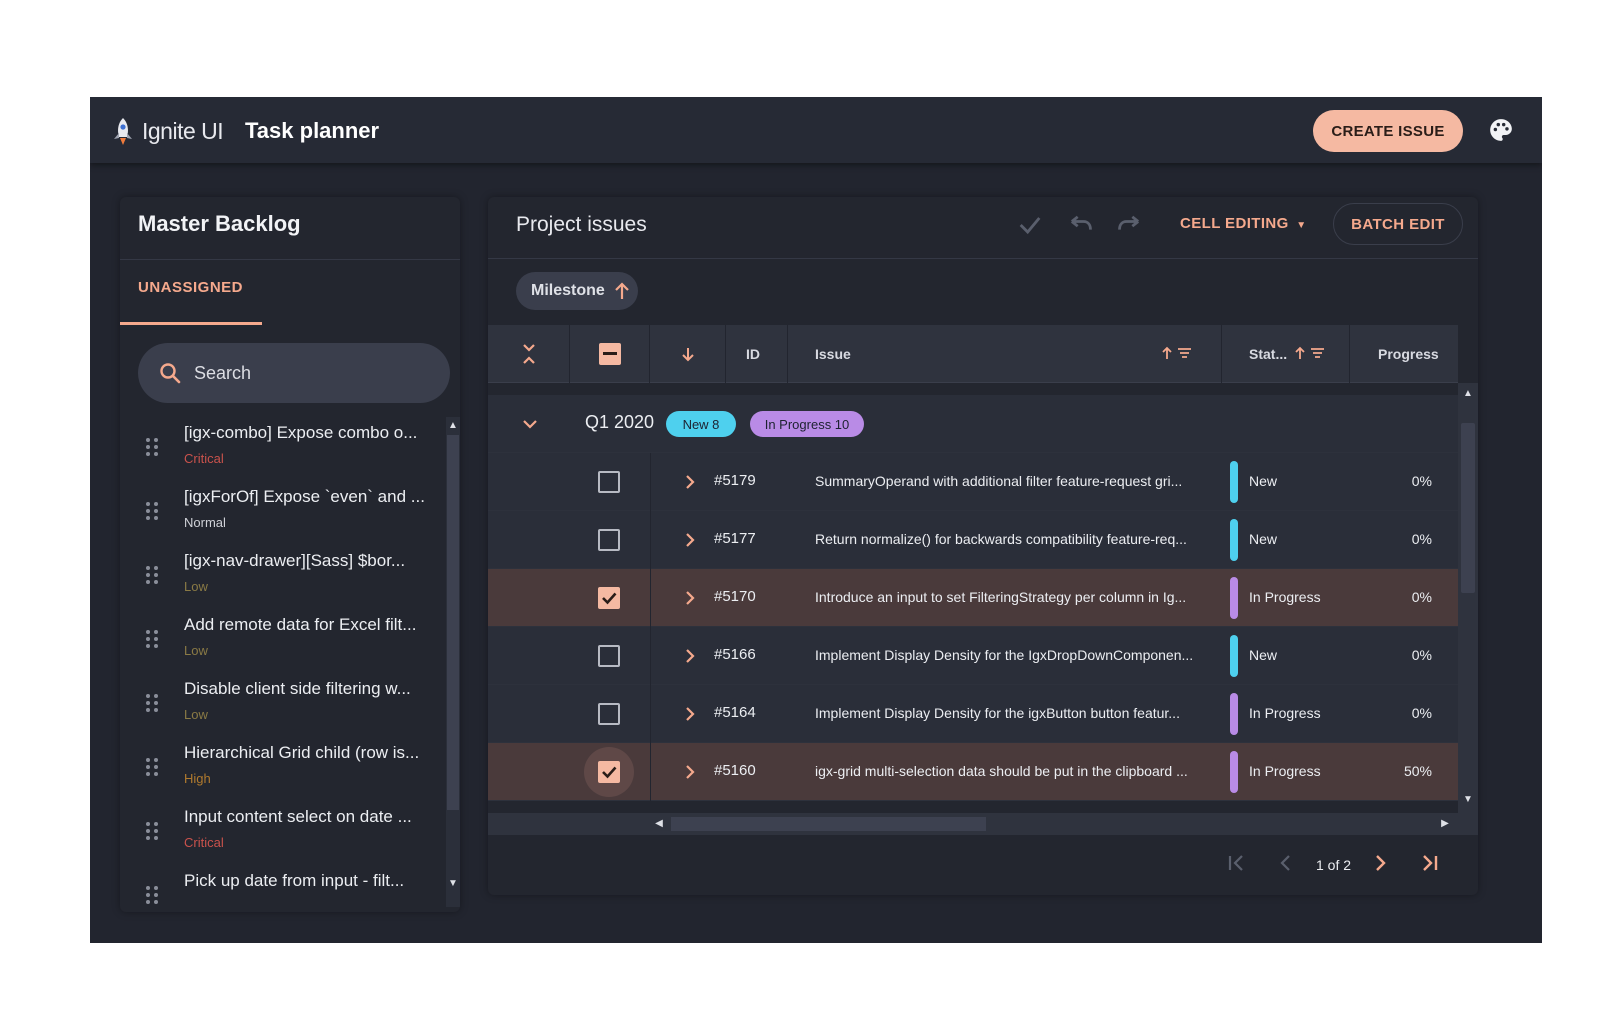  What do you see at coordinates (1130, 225) in the screenshot?
I see `redo-icon` at bounding box center [1130, 225].